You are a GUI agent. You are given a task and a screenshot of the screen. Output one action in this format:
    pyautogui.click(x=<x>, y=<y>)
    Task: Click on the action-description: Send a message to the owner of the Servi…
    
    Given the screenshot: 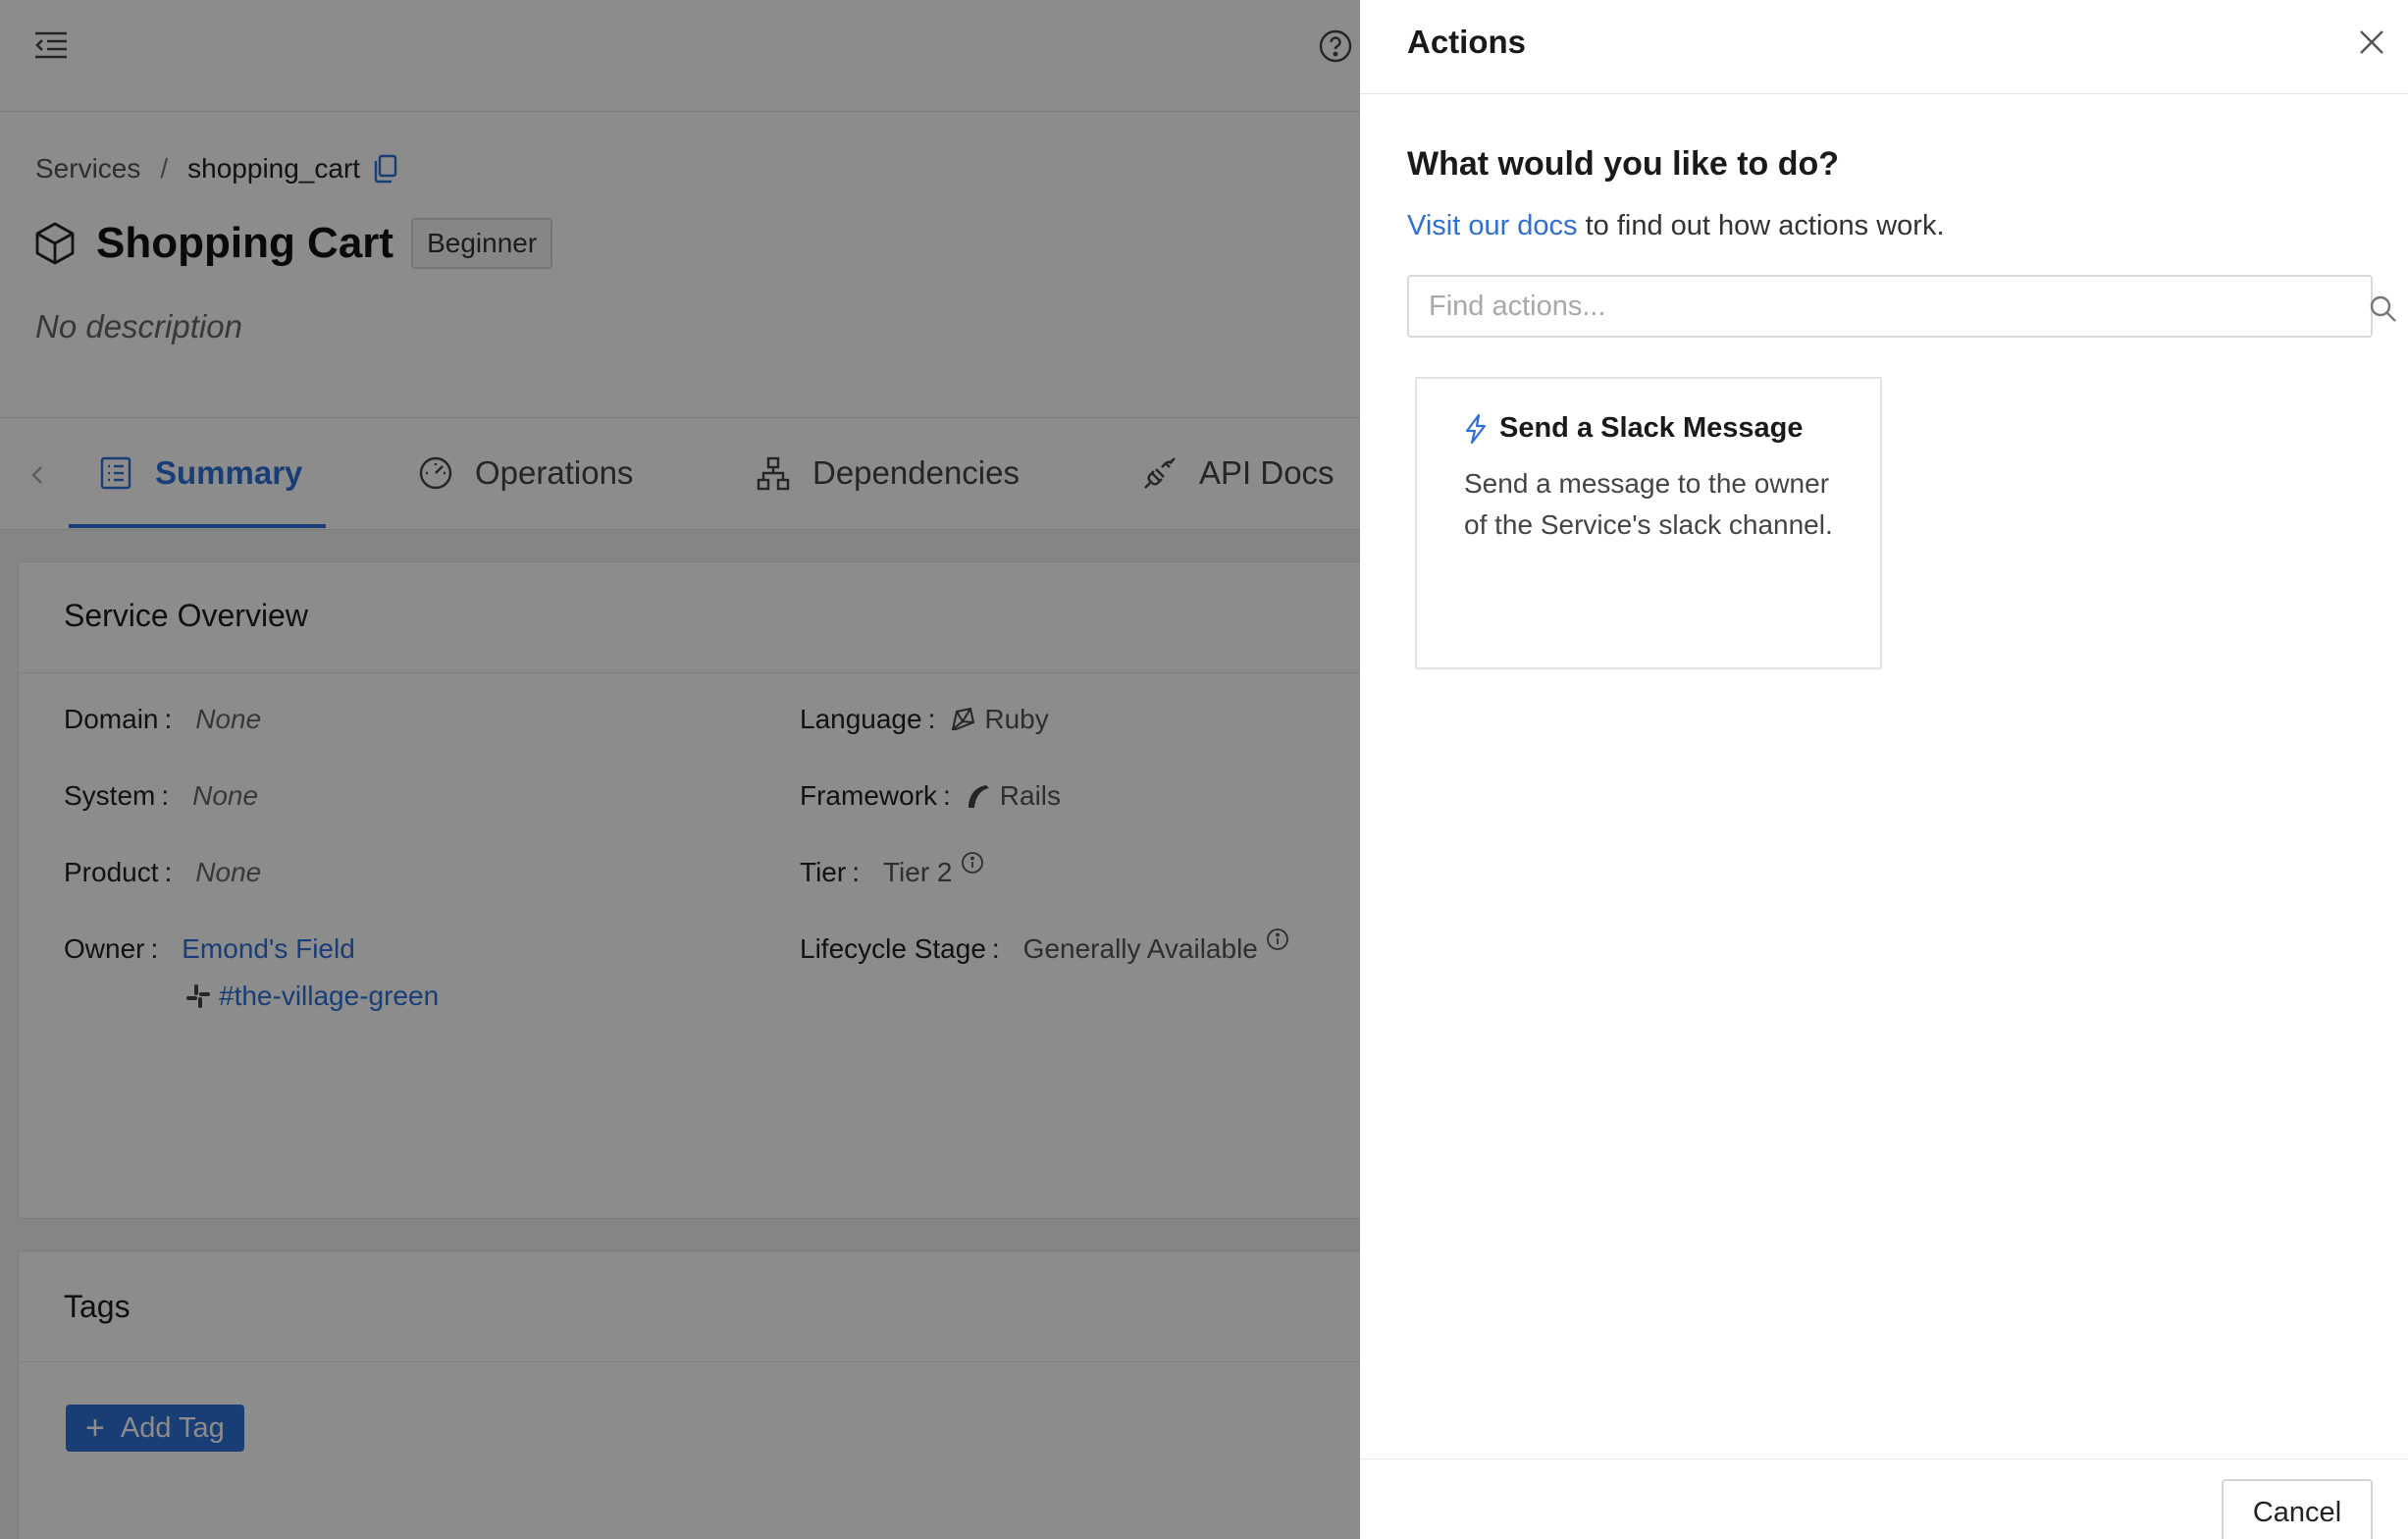 What is the action you would take?
    pyautogui.click(x=1649, y=504)
    